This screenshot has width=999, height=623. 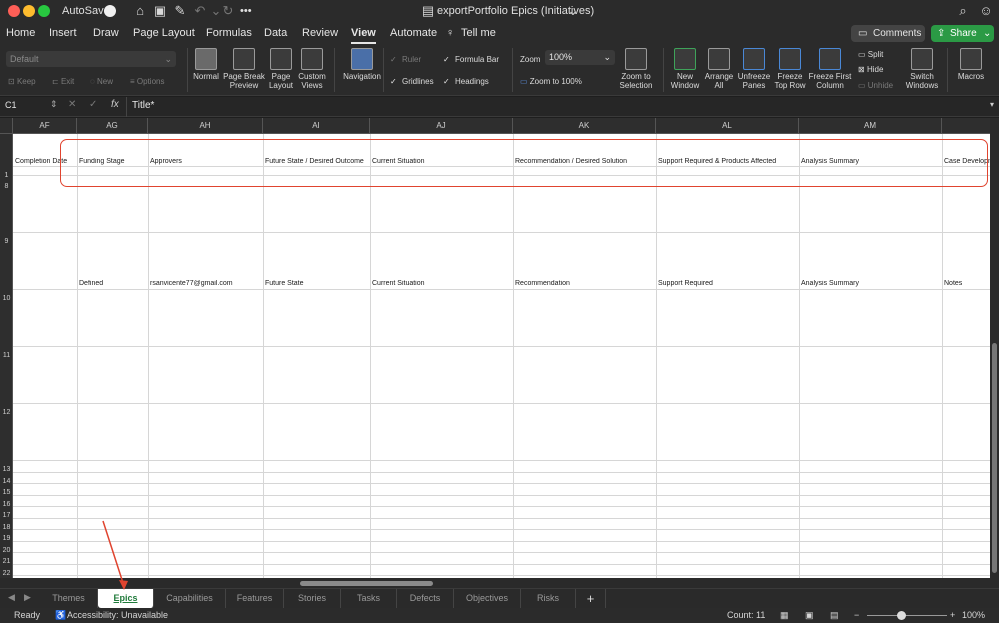 I want to click on zoom-slider-thumb, so click(x=901, y=615).